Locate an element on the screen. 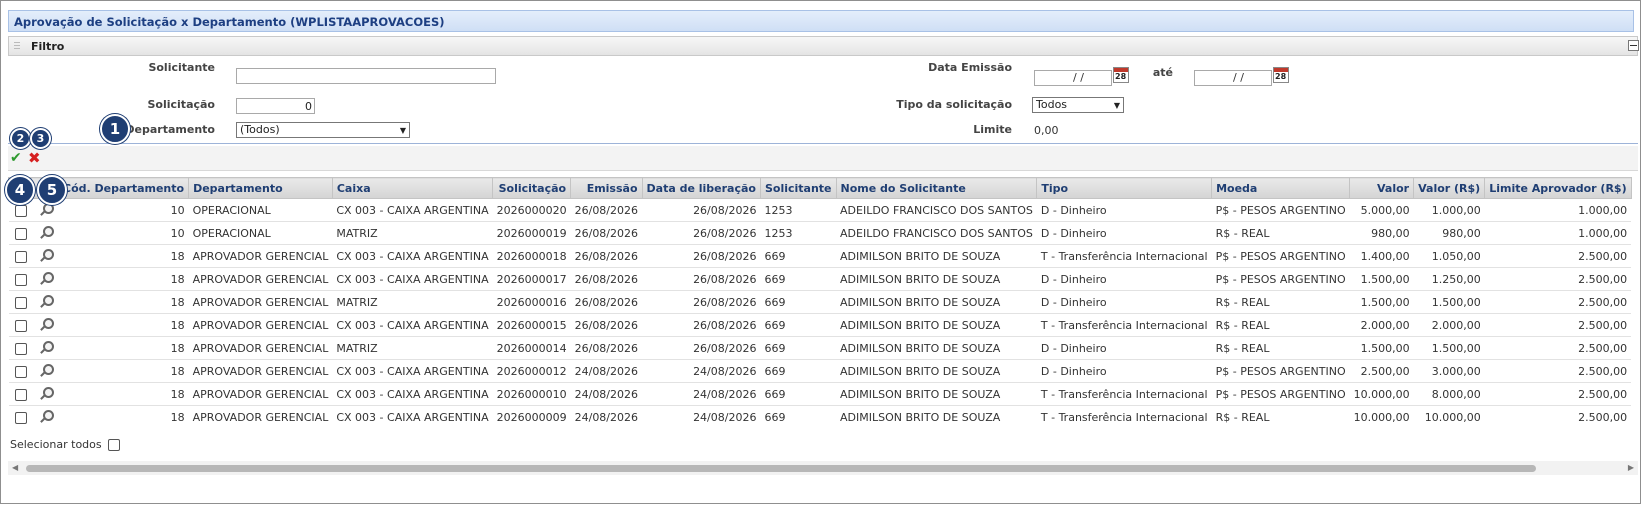 This screenshot has height=506, width=1643. filter-section-header: Filtro is located at coordinates (823, 46).